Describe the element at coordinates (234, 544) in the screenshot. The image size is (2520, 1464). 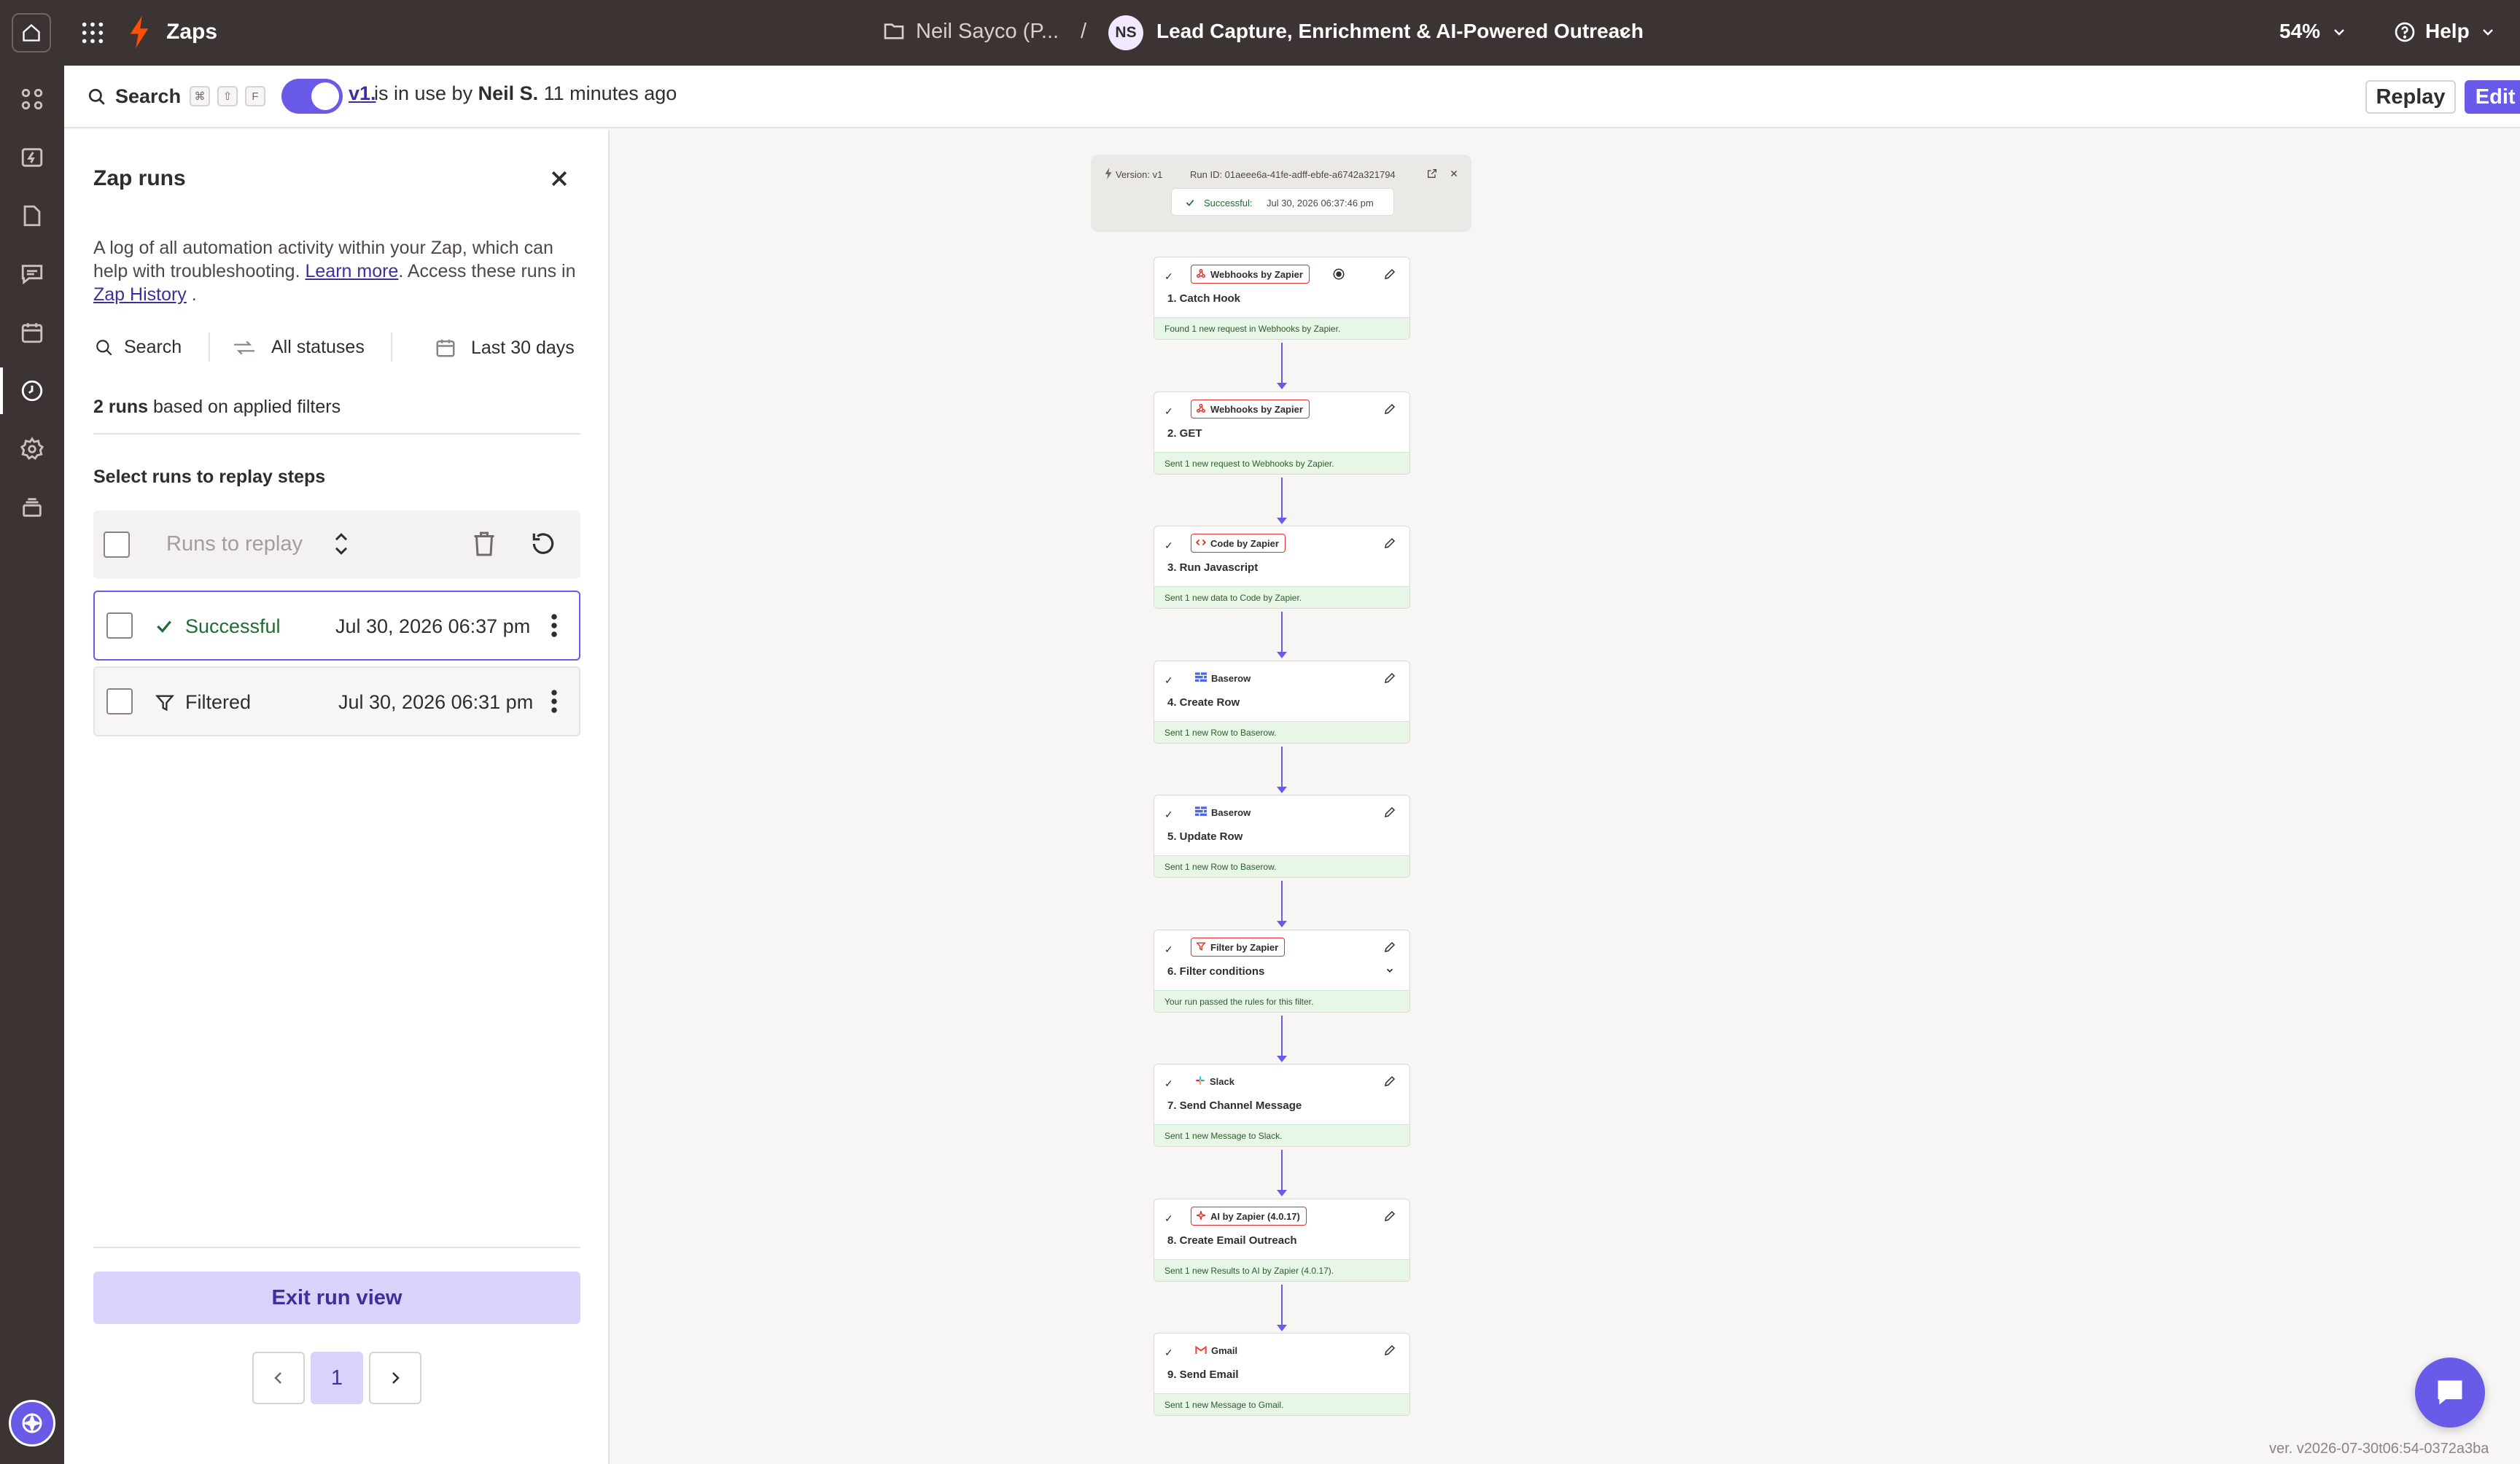
I see `runs-to-replay-select: Runs to replay` at that location.